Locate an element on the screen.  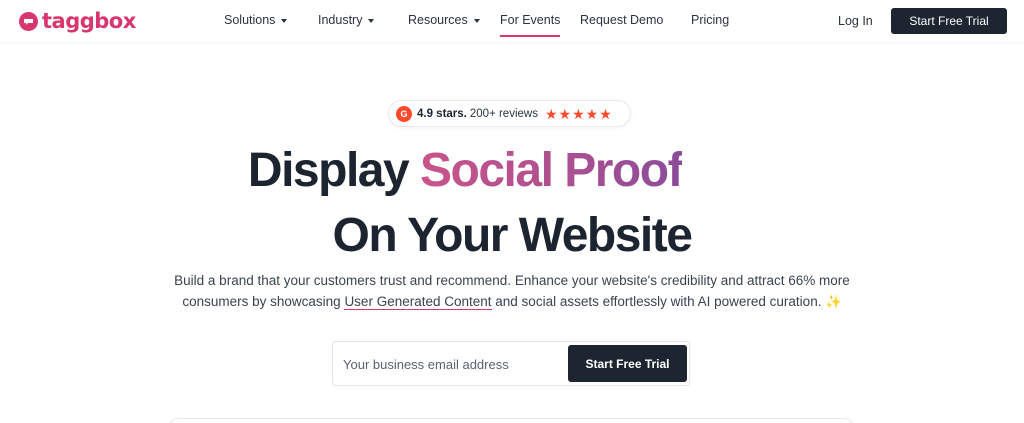
rating-reviews: 200+ reviews is located at coordinates (503, 113).